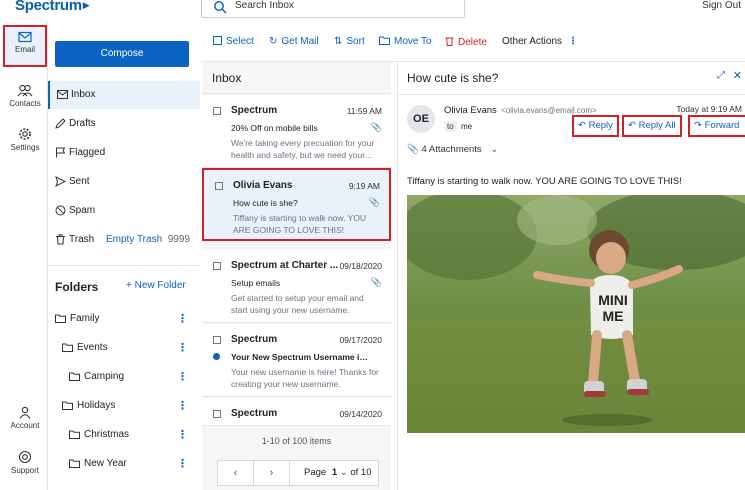  I want to click on sign-out-link: Sign Out, so click(721, 5).